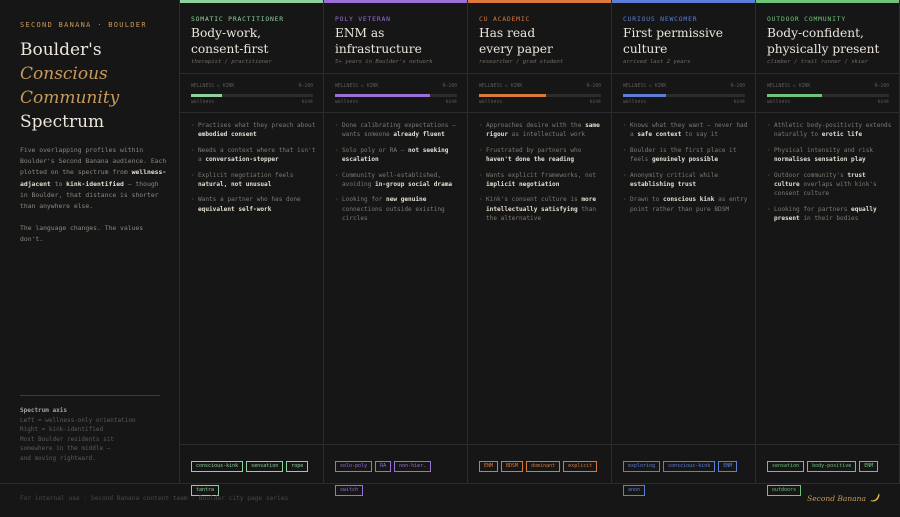  What do you see at coordinates (375, 150) in the screenshot?
I see `body-text: Solo poly or RA —` at bounding box center [375, 150].